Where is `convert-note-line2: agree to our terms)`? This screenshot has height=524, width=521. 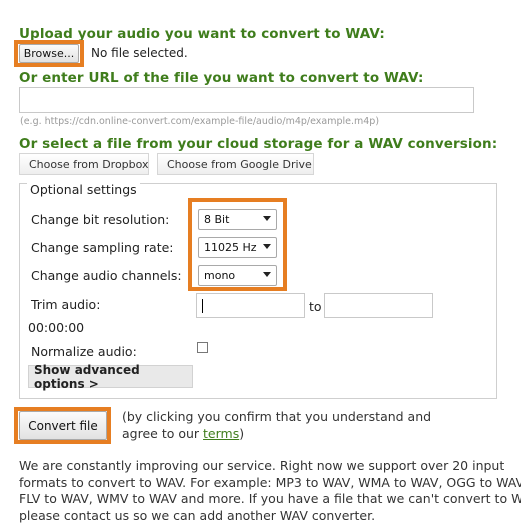 convert-note-line2: agree to our terms) is located at coordinates (183, 433).